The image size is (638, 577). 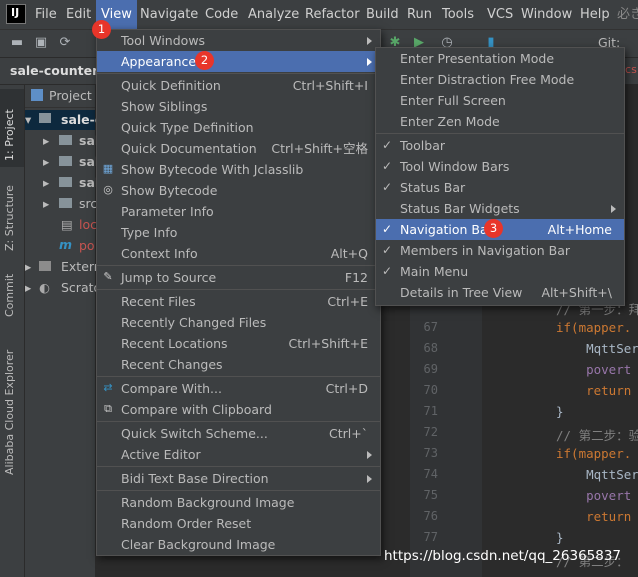 What do you see at coordinates (500, 208) in the screenshot?
I see `appearance-item-status-bar-widgets: Status Bar Widgets` at bounding box center [500, 208].